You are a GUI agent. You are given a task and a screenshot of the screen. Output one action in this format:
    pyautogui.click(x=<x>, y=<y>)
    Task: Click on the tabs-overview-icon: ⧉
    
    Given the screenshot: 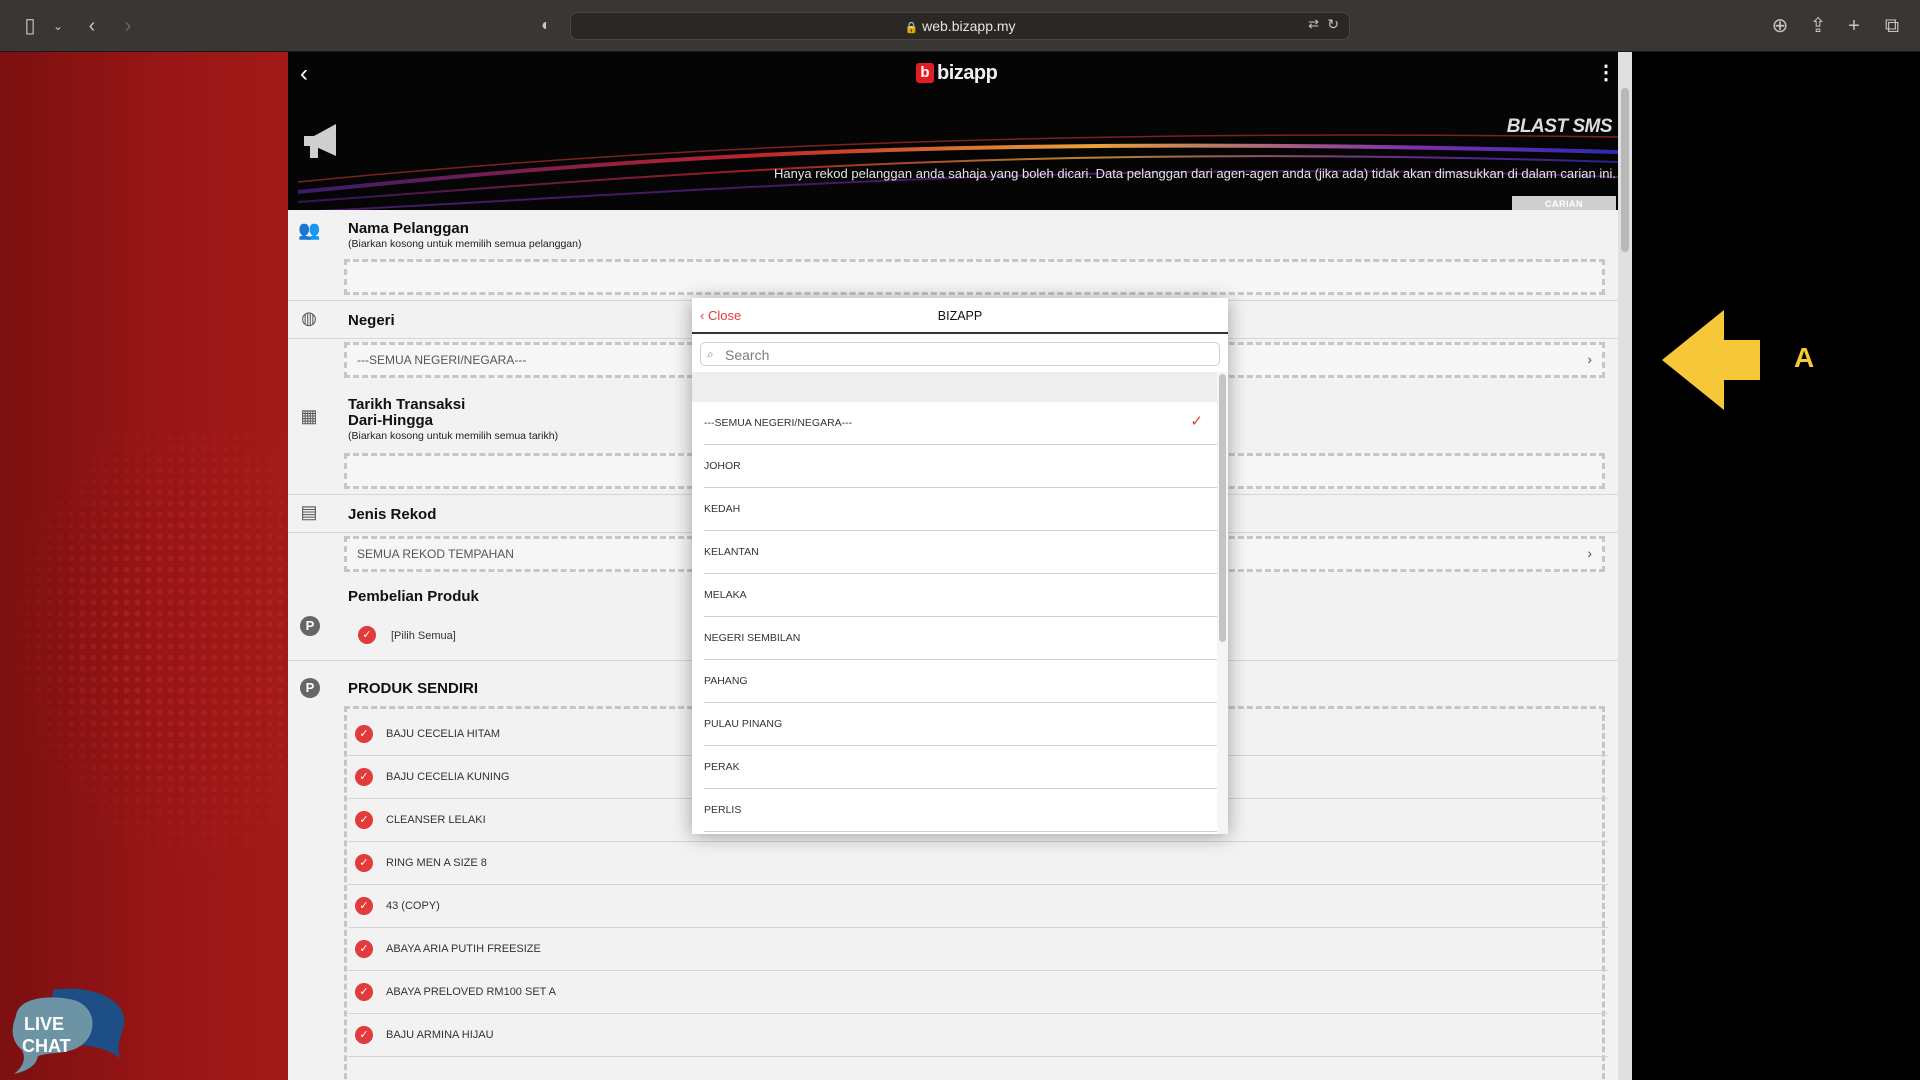 What is the action you would take?
    pyautogui.click(x=1892, y=26)
    